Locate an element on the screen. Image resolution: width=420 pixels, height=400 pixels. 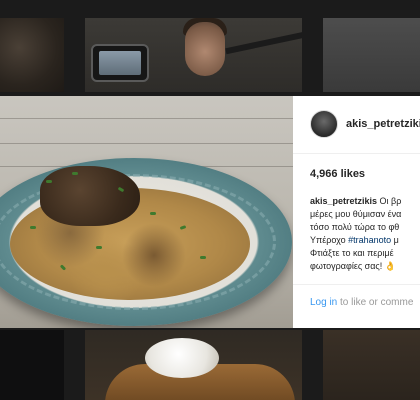
caption-text-4b: μ is located at coordinates (395, 240).